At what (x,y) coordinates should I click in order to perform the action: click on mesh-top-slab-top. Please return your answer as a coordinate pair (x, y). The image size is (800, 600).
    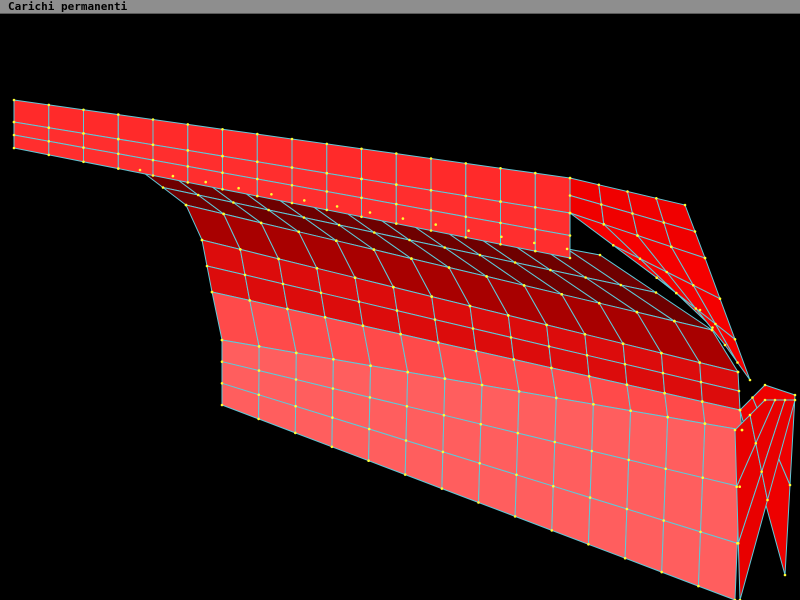
    Looking at the image, I should click on (448, 177).